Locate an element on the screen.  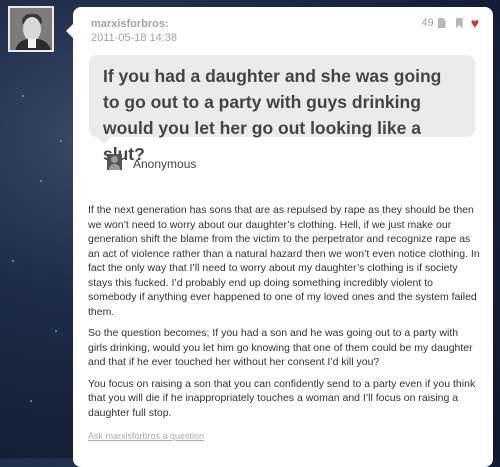
heart-icon: ♥ is located at coordinates (475, 23).